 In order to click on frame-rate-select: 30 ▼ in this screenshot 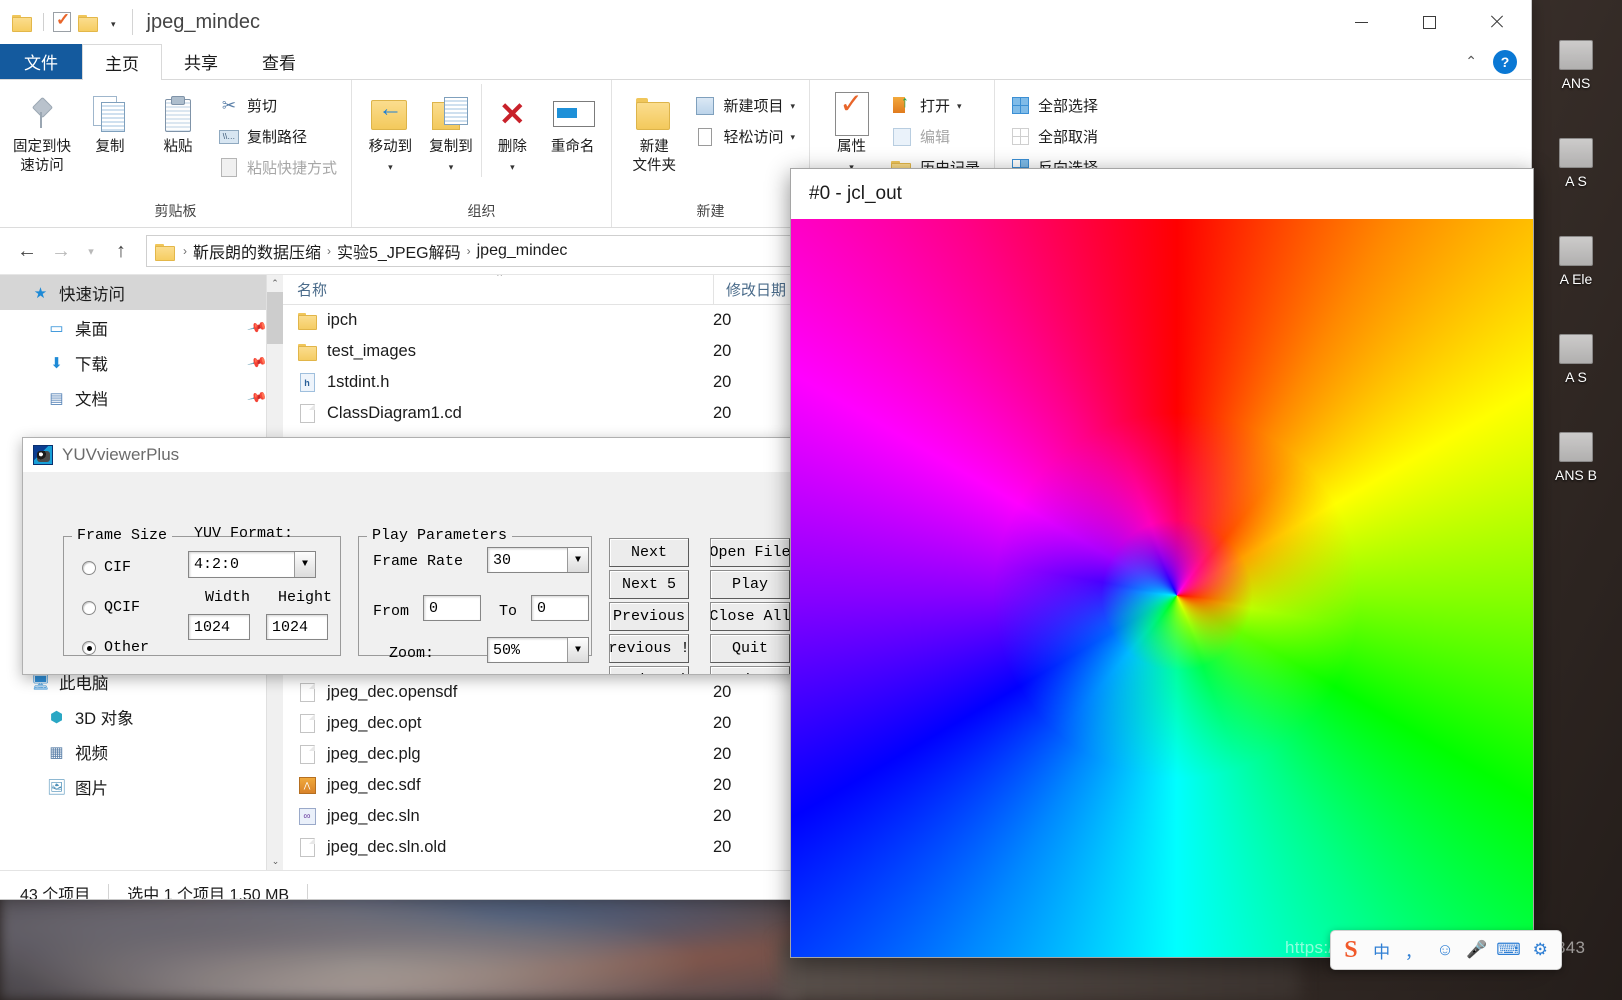, I will do `click(538, 560)`.